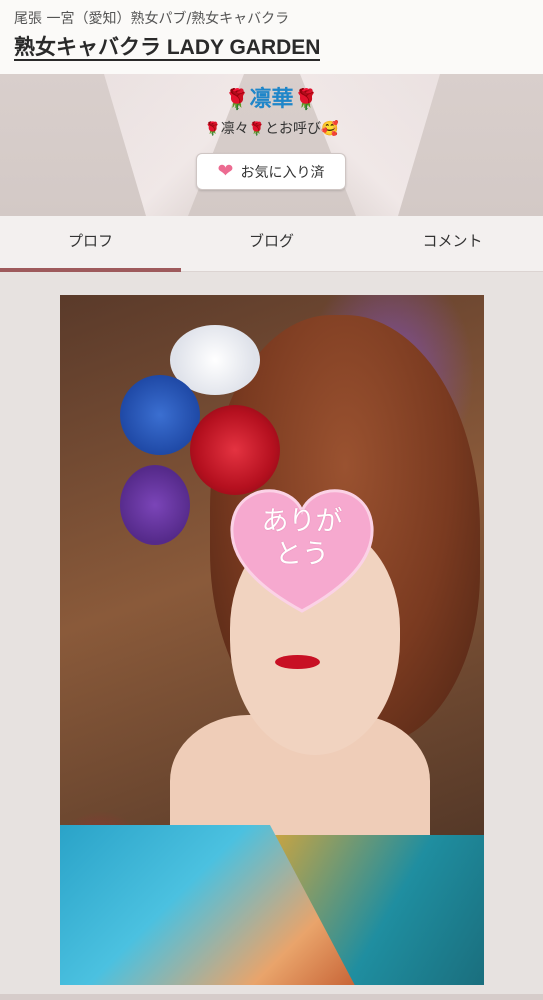 The image size is (543, 1000). I want to click on favorite-button-label: お気に入り済, so click(282, 172).